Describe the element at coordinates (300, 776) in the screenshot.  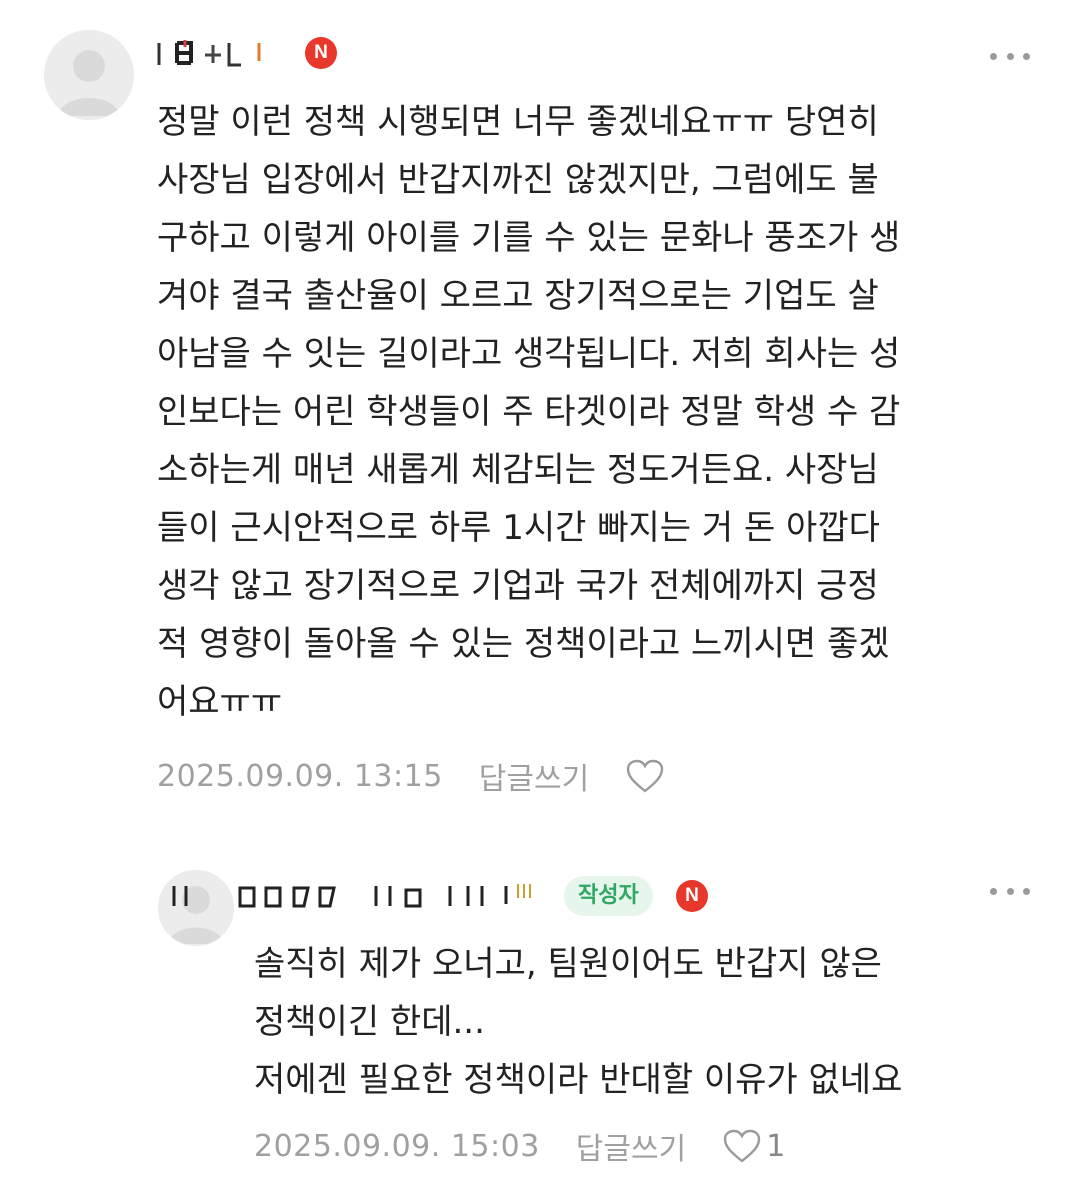
I see `comment-date: 2025.09.09. 13:15` at that location.